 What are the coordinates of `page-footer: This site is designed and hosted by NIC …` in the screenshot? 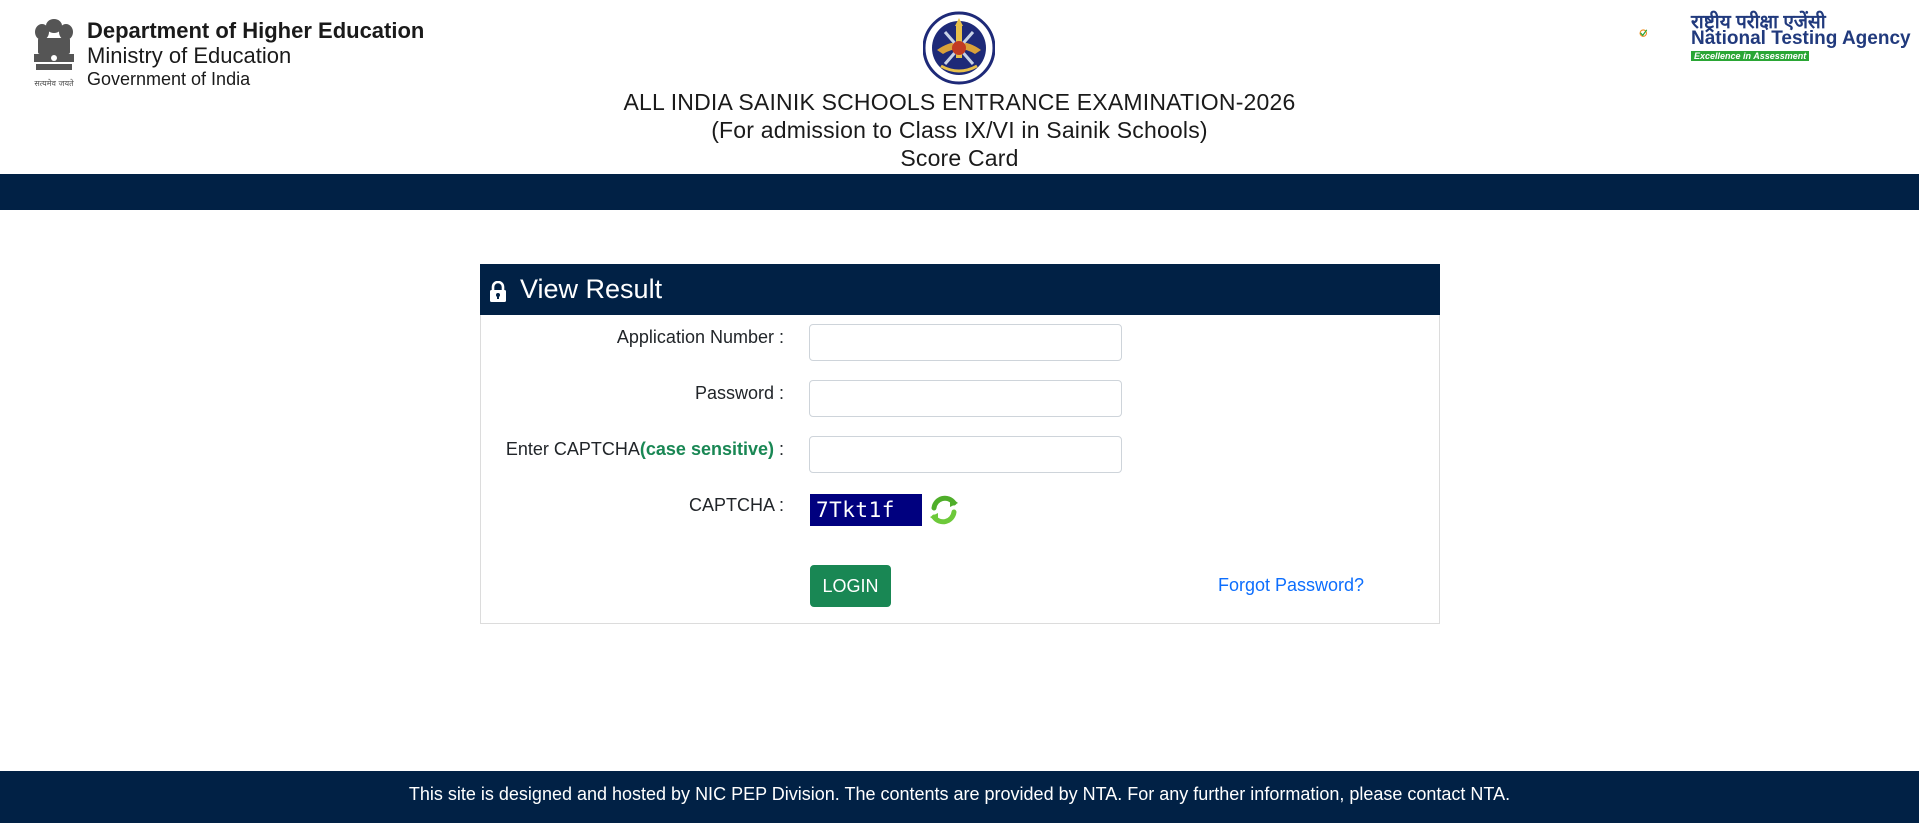 It's located at (959, 797).